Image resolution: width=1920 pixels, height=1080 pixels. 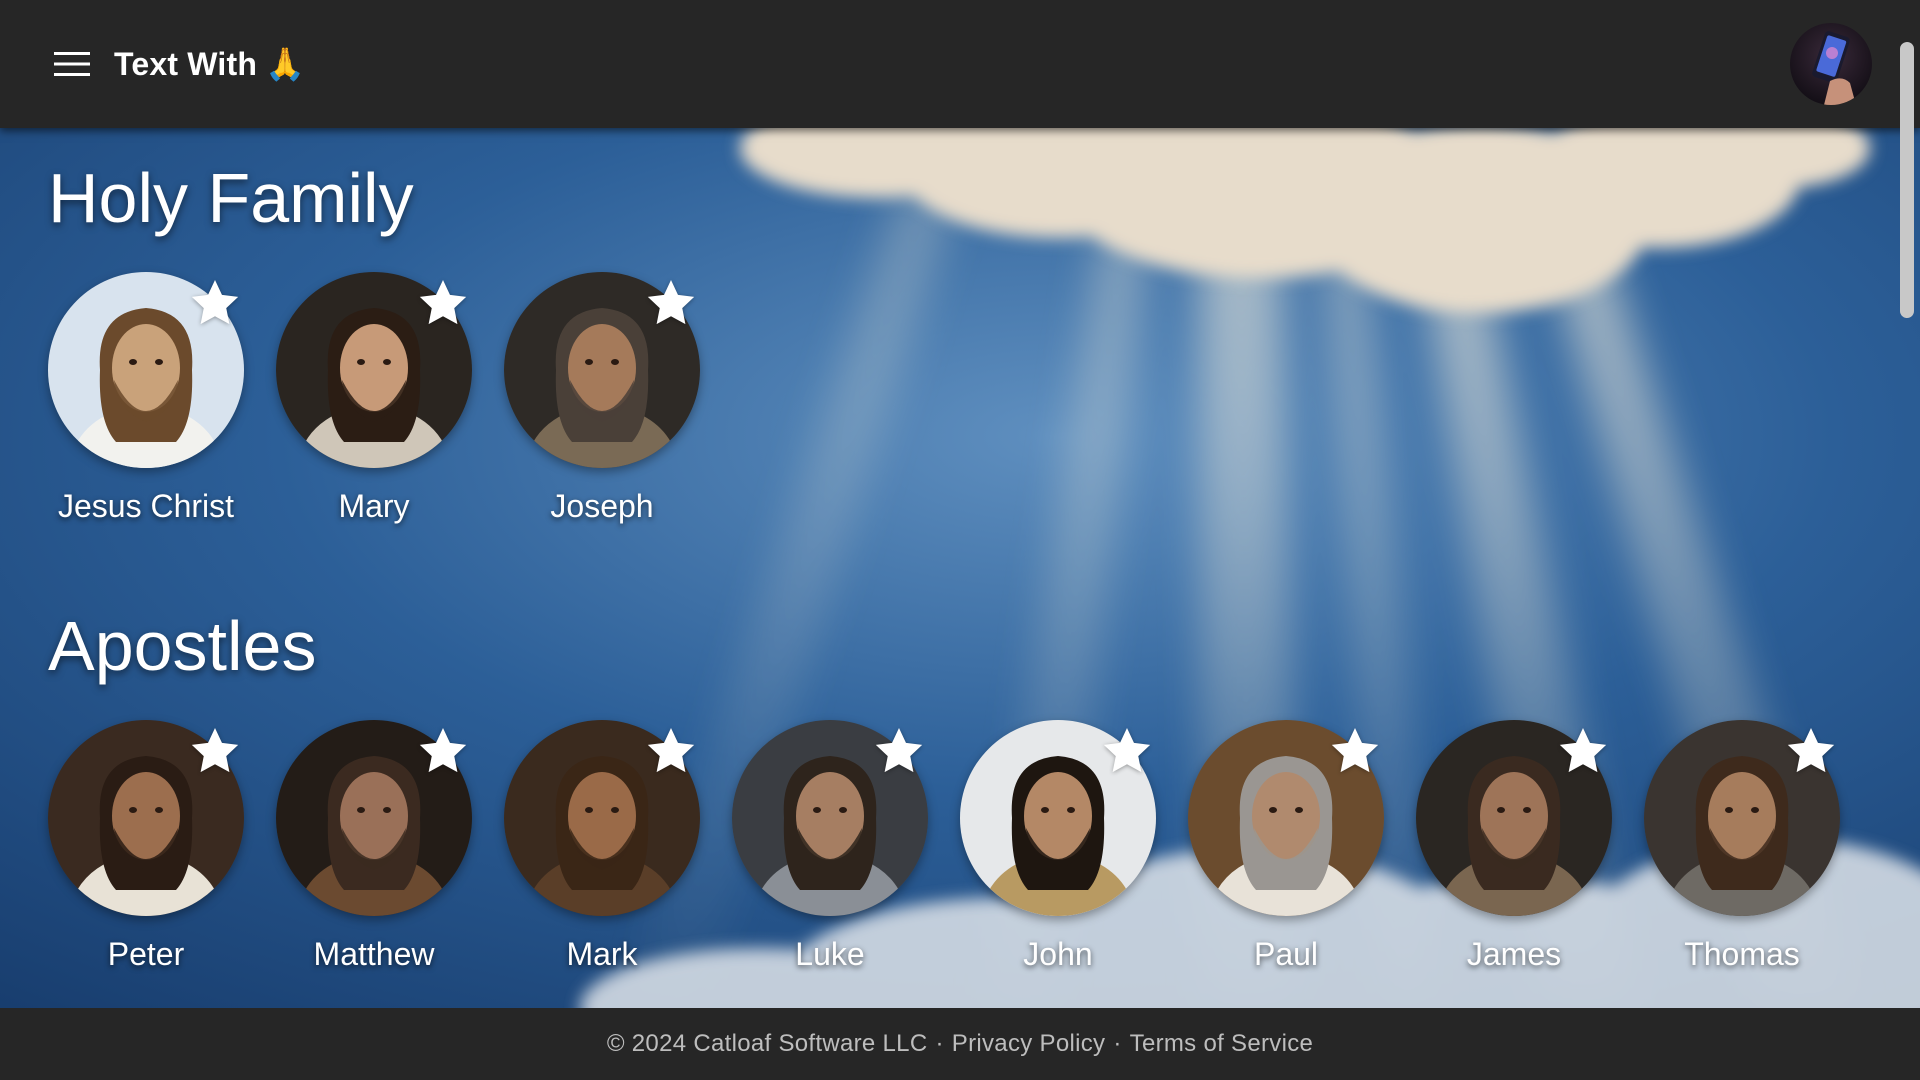 I want to click on character-name: Mark, so click(x=602, y=954).